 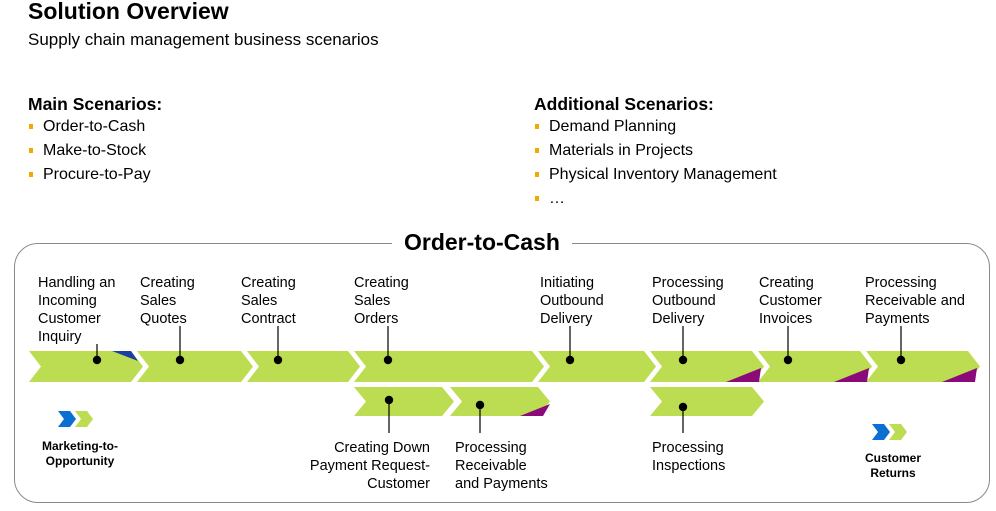 I want to click on linked-scenario-label: Customer Returns, so click(x=893, y=466).